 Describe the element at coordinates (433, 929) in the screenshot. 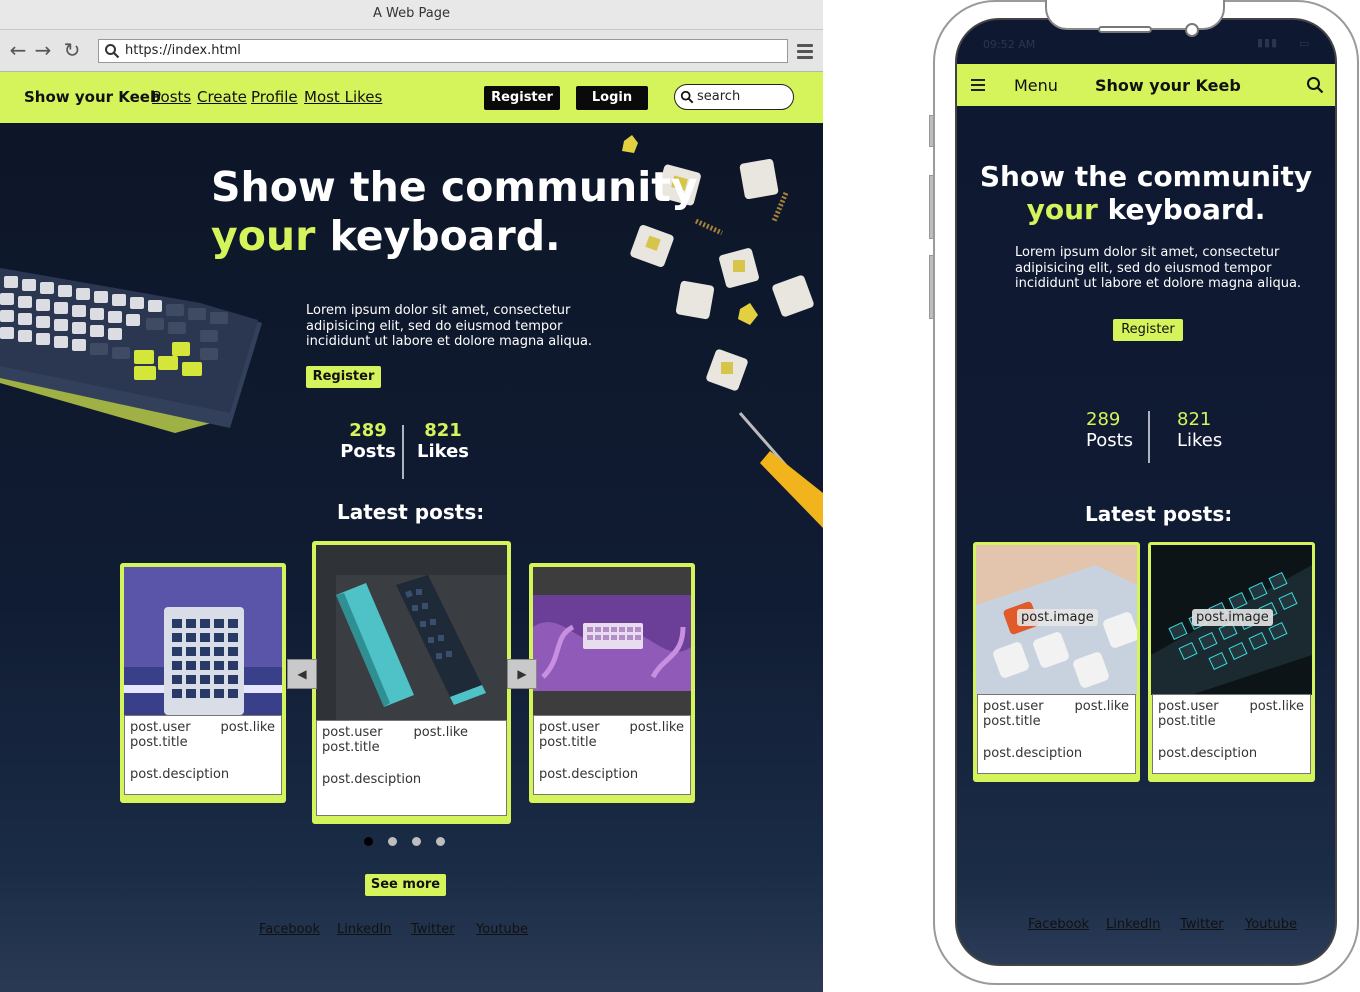

I see `footer-link-twitter: Twitter` at that location.